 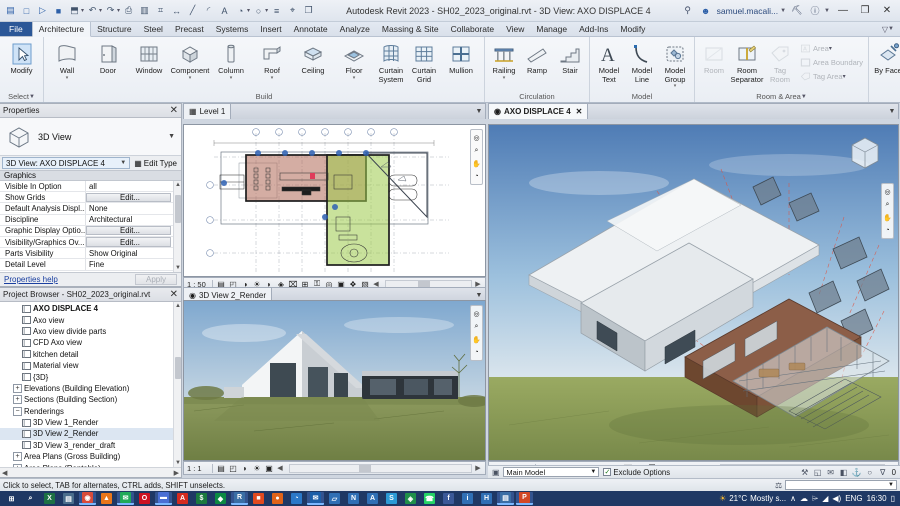 What do you see at coordinates (221, 468) in the screenshot?
I see `scale-icon: ▤` at bounding box center [221, 468].